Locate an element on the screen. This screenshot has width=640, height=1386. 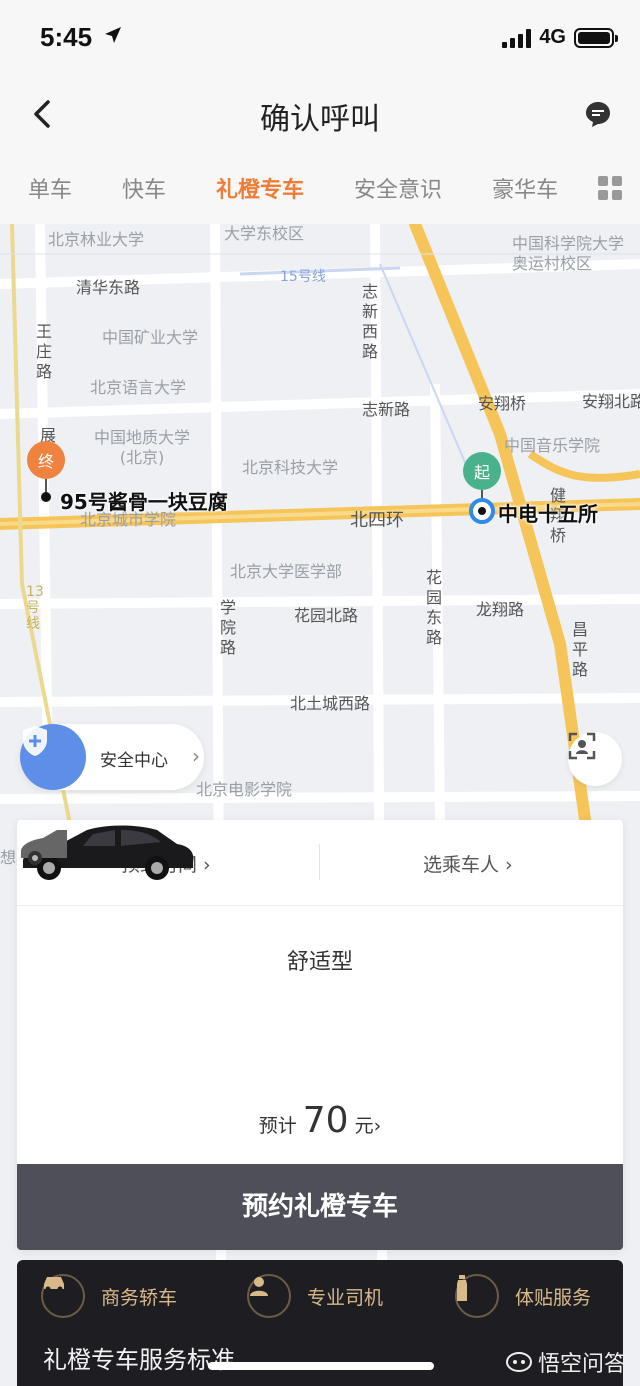
tab-luxury: 豪华车 is located at coordinates (525, 188).